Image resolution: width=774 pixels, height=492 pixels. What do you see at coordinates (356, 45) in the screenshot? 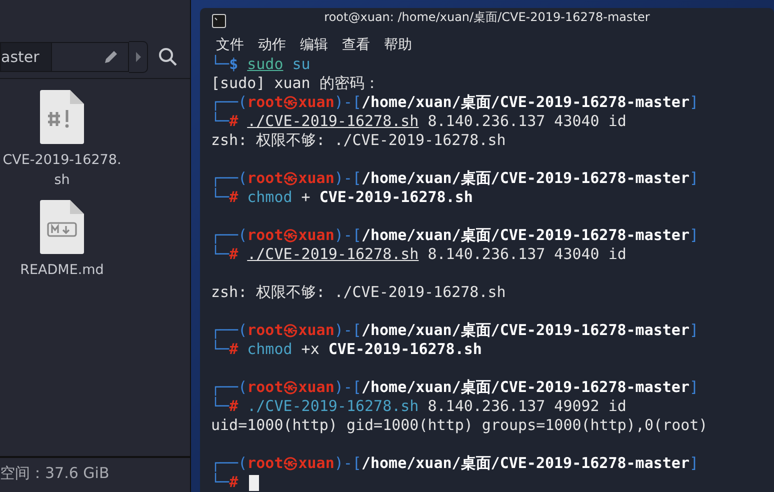
I see `menu-item: 查看` at bounding box center [356, 45].